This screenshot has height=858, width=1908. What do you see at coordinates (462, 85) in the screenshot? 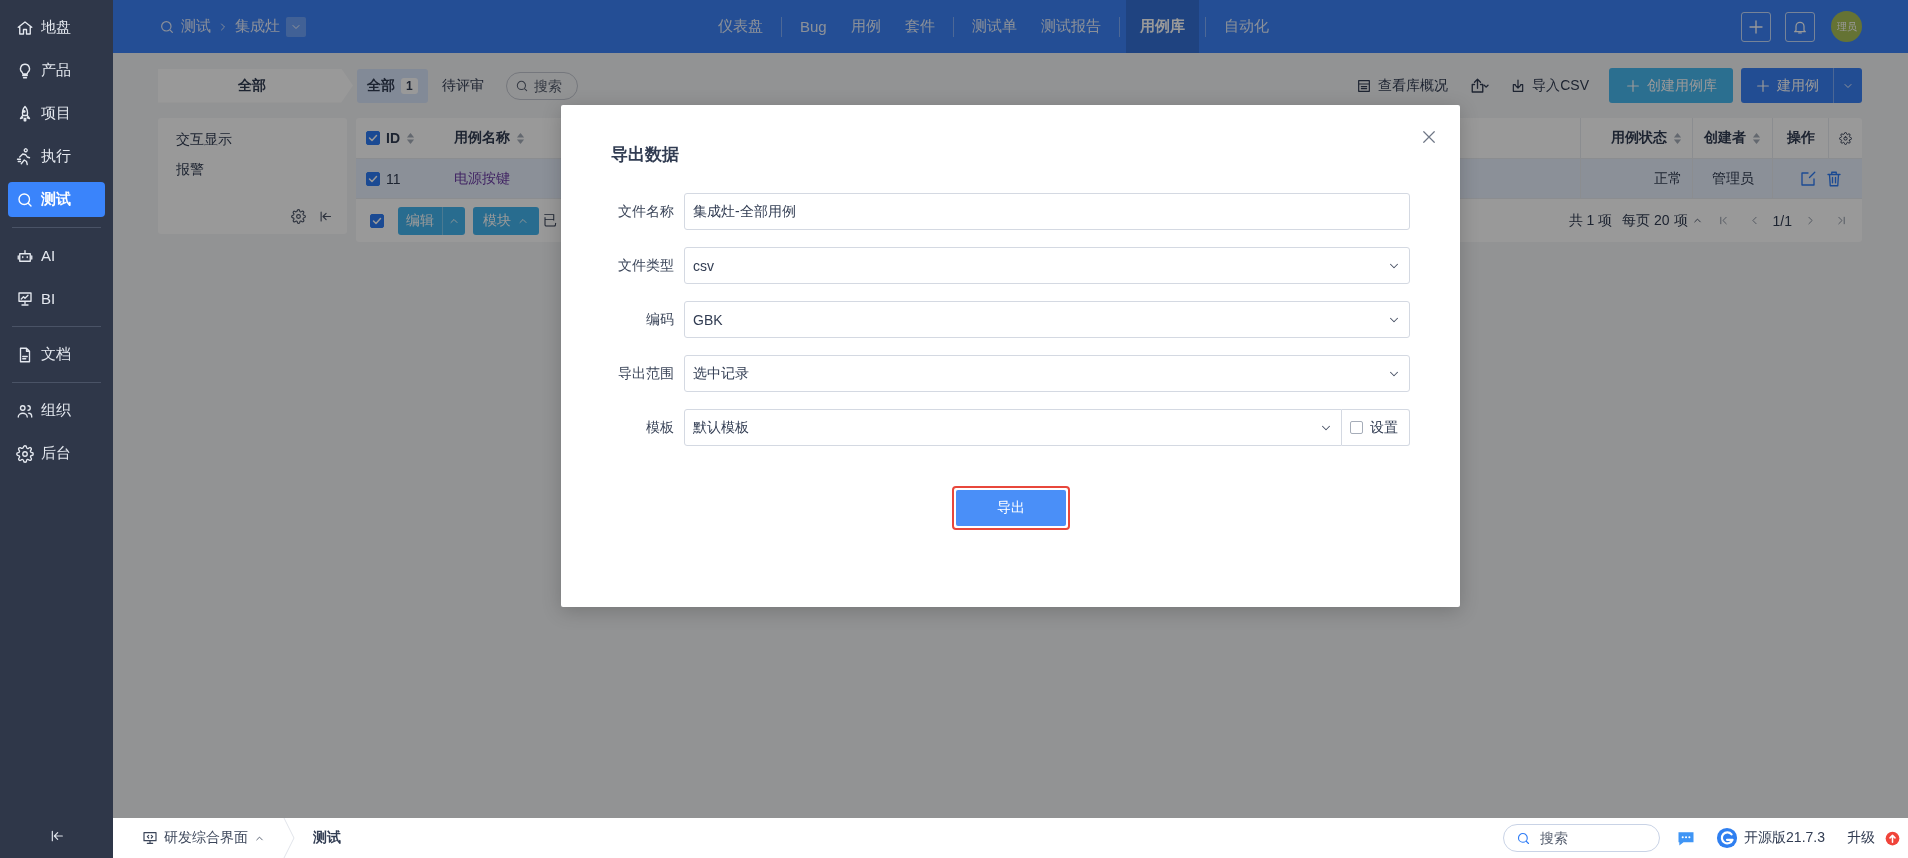
I see `filter-tab: 待评审` at bounding box center [462, 85].